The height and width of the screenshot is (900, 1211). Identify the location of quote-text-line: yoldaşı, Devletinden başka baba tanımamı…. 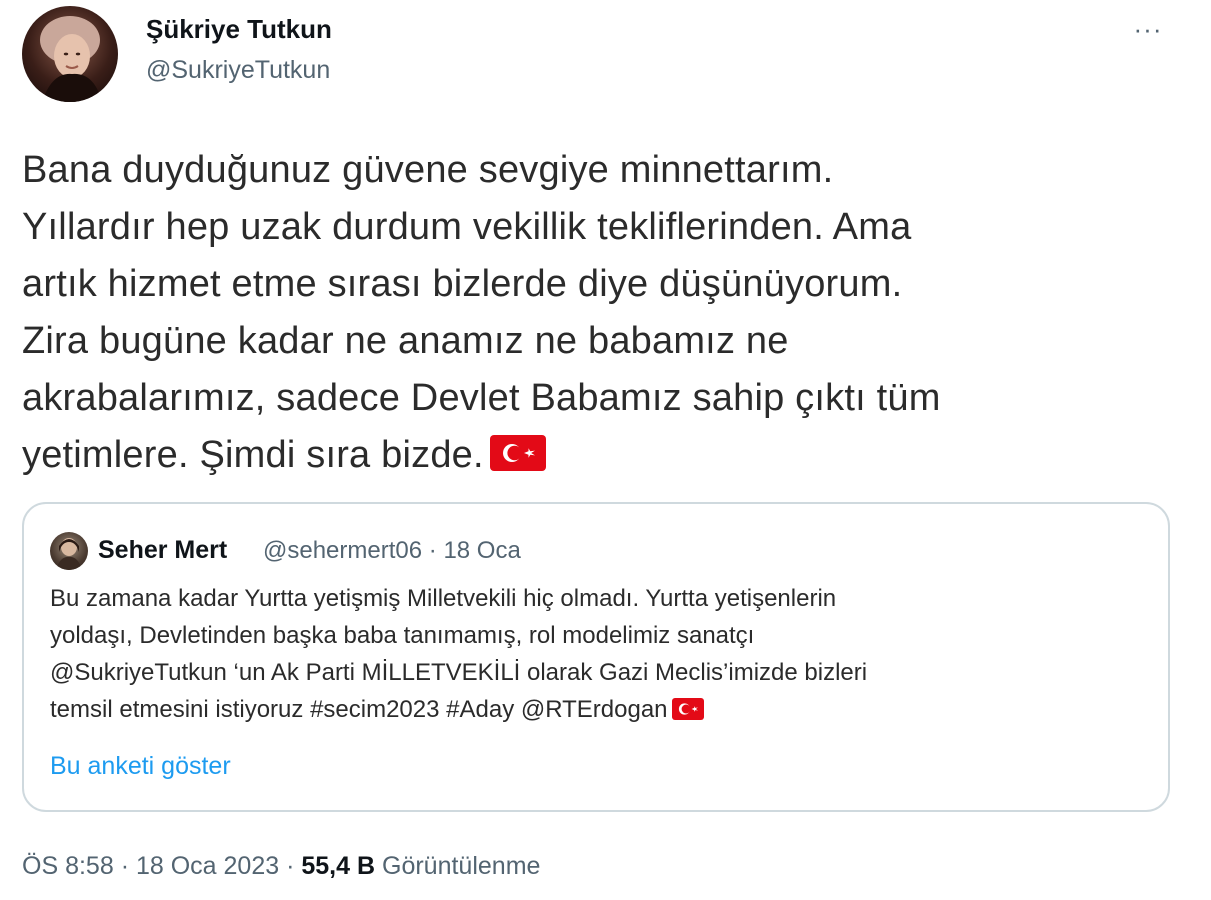
(402, 635).